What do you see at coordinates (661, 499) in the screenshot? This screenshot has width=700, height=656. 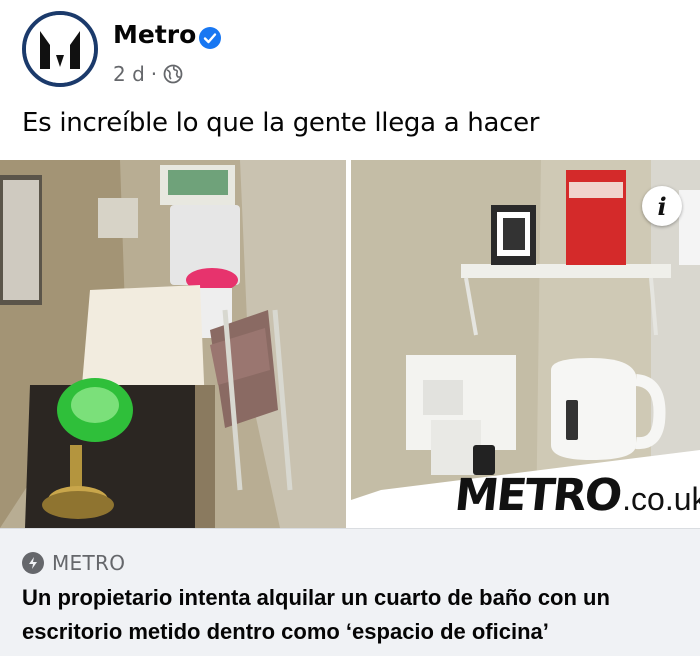 I see `watermark-suffix: .co.uk` at bounding box center [661, 499].